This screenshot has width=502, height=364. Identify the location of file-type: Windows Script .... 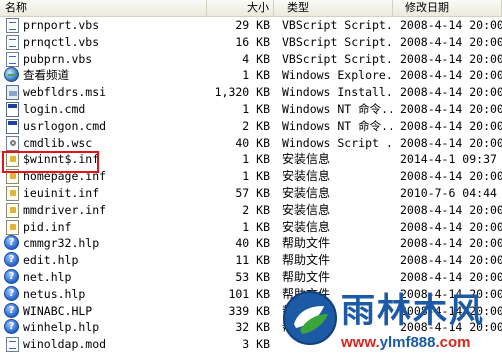
(337, 142).